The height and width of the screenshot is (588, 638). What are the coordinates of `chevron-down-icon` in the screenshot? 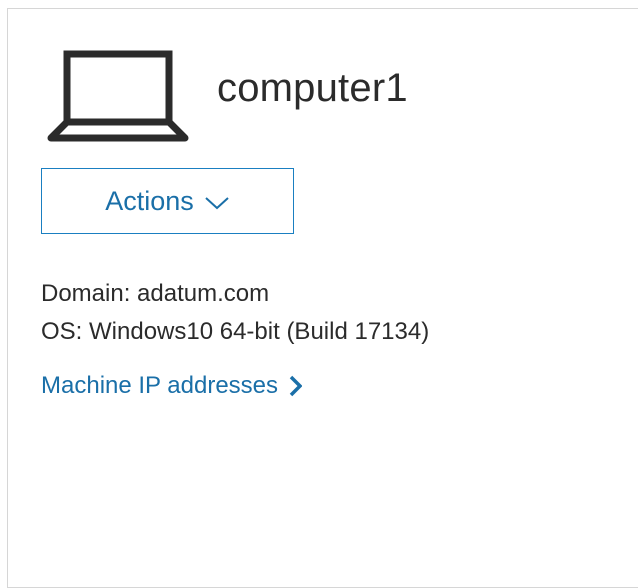 It's located at (217, 203).